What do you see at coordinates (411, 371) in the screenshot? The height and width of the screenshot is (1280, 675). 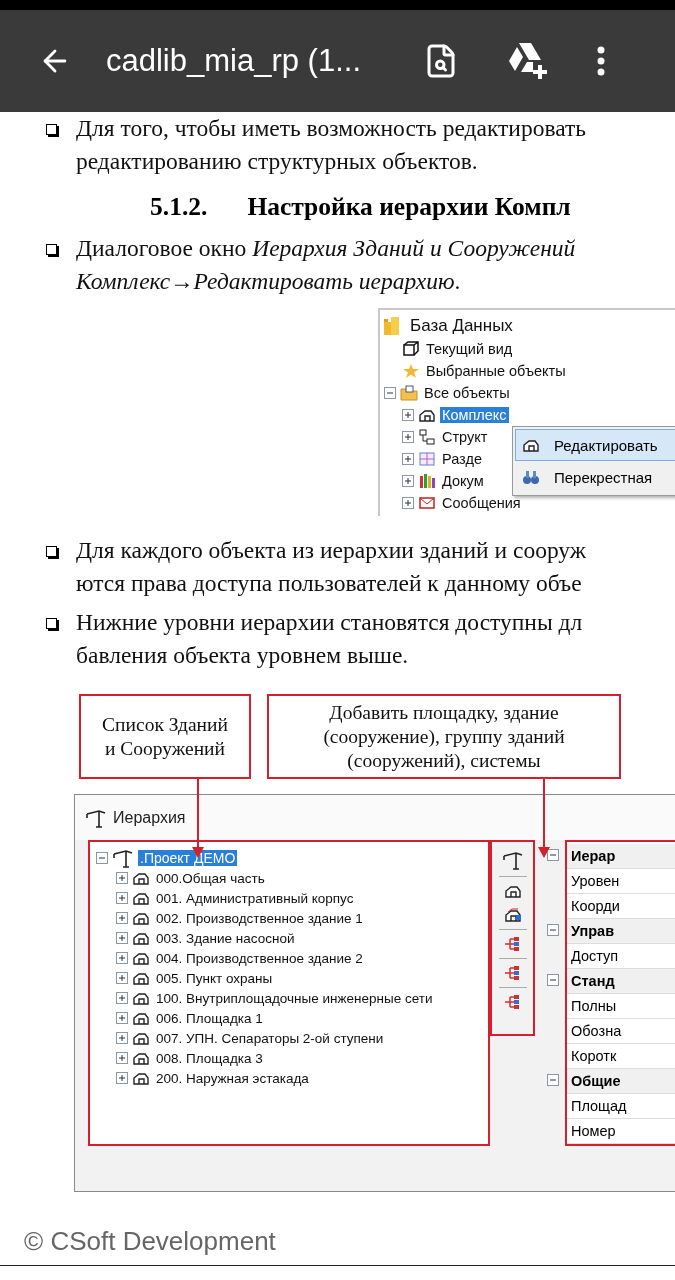 I see `star-icon` at bounding box center [411, 371].